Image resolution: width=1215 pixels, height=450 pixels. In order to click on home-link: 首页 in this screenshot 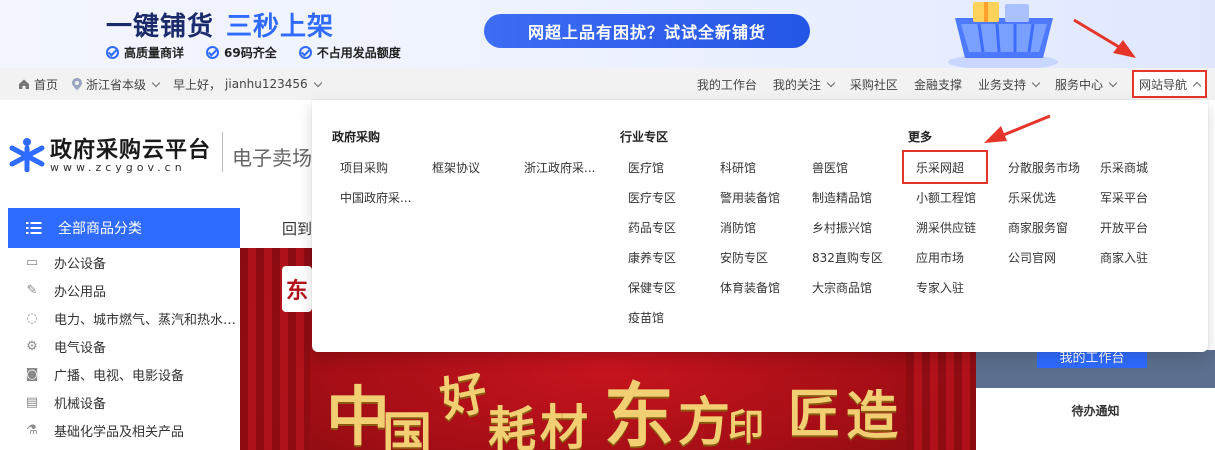, I will do `click(38, 84)`.